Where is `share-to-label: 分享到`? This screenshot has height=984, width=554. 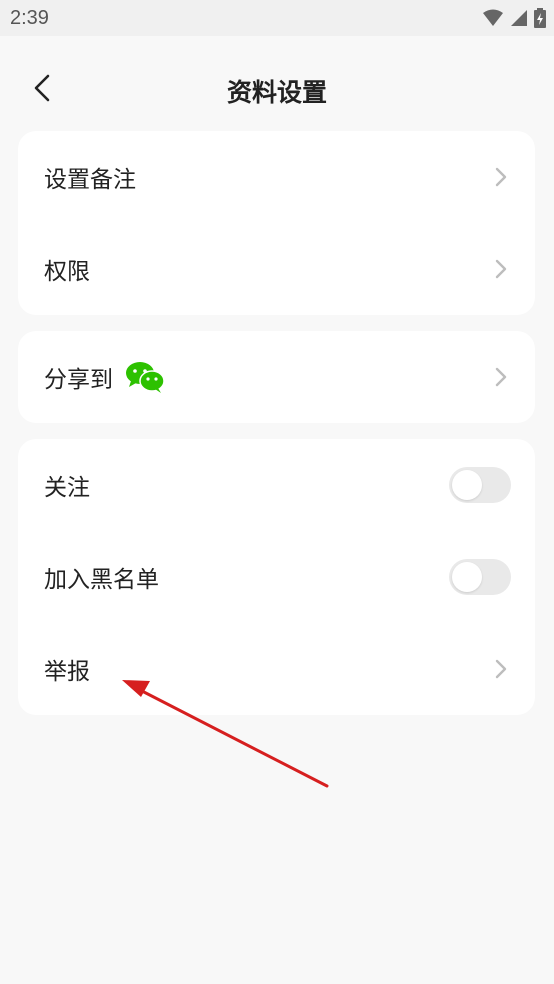
share-to-label: 分享到 is located at coordinates (78, 380).